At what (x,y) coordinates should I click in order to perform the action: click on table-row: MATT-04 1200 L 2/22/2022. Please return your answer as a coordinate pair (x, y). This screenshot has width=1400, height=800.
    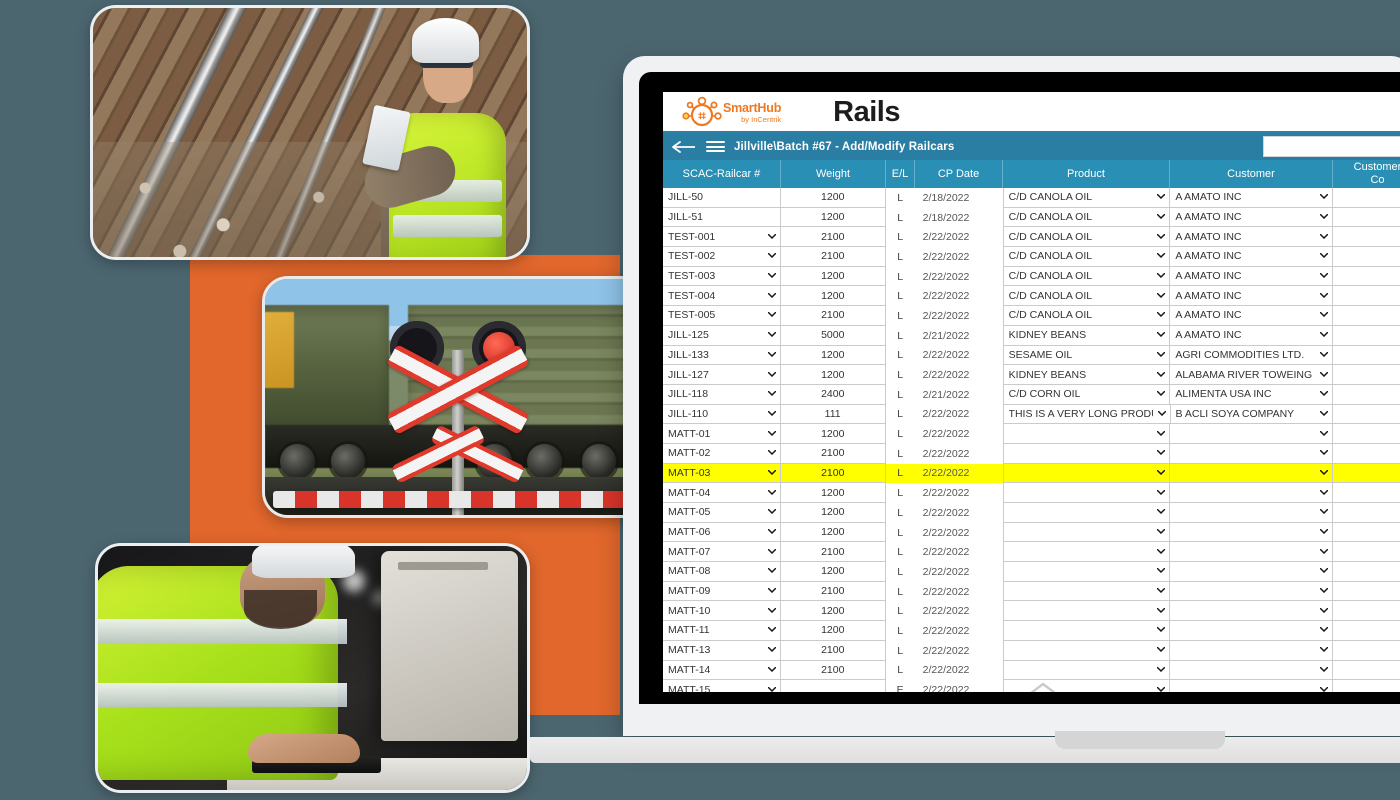
    Looking at the image, I should click on (1031, 493).